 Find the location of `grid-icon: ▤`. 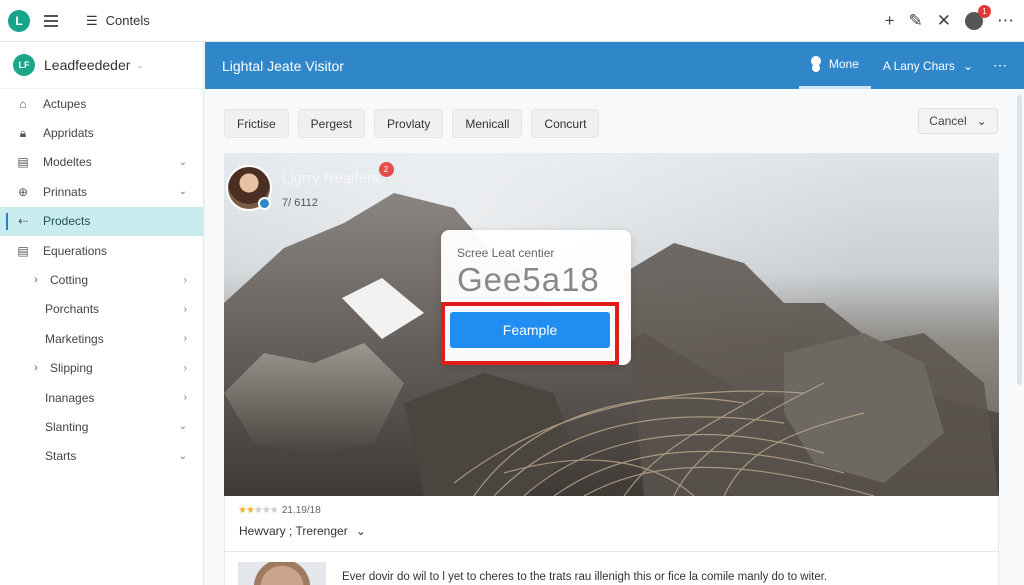

grid-icon: ▤ is located at coordinates (23, 162).